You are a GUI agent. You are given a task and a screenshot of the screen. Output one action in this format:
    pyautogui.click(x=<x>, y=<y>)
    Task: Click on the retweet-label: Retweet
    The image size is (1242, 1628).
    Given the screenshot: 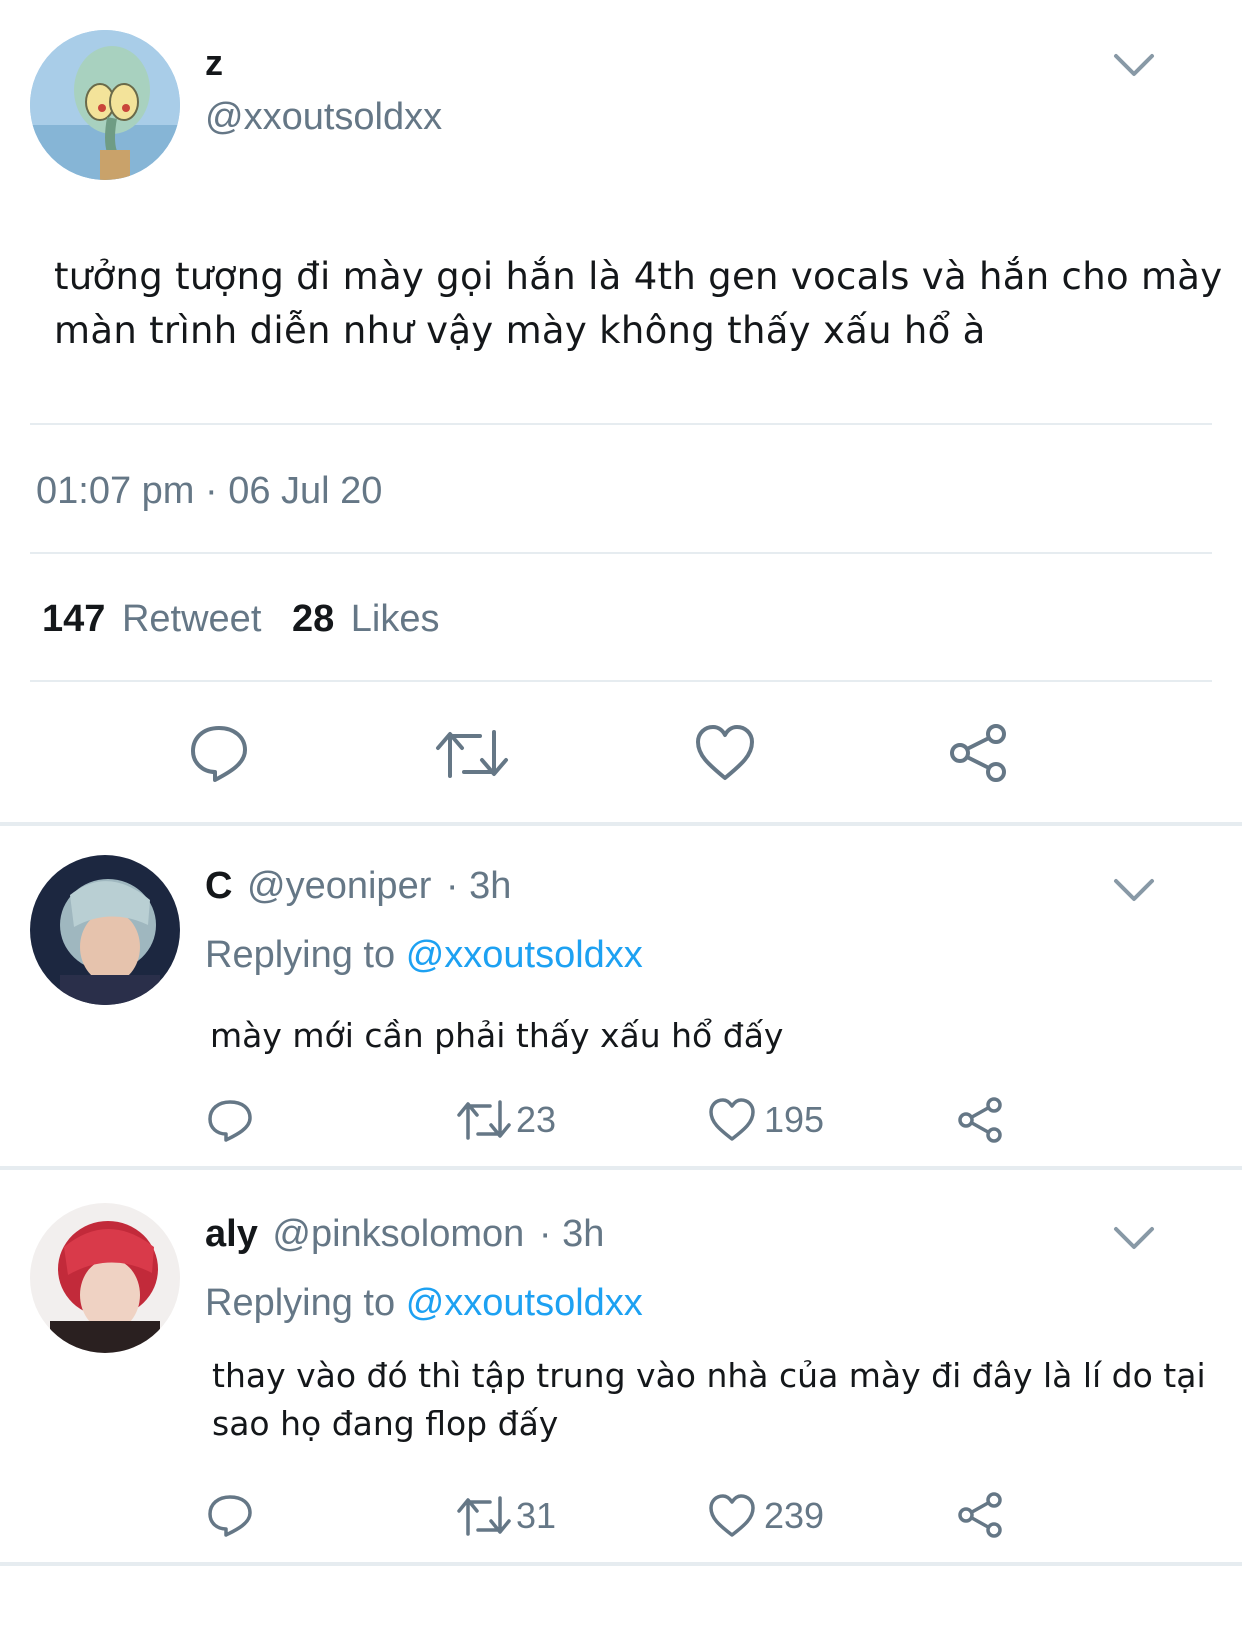 What is the action you would take?
    pyautogui.click(x=191, y=619)
    